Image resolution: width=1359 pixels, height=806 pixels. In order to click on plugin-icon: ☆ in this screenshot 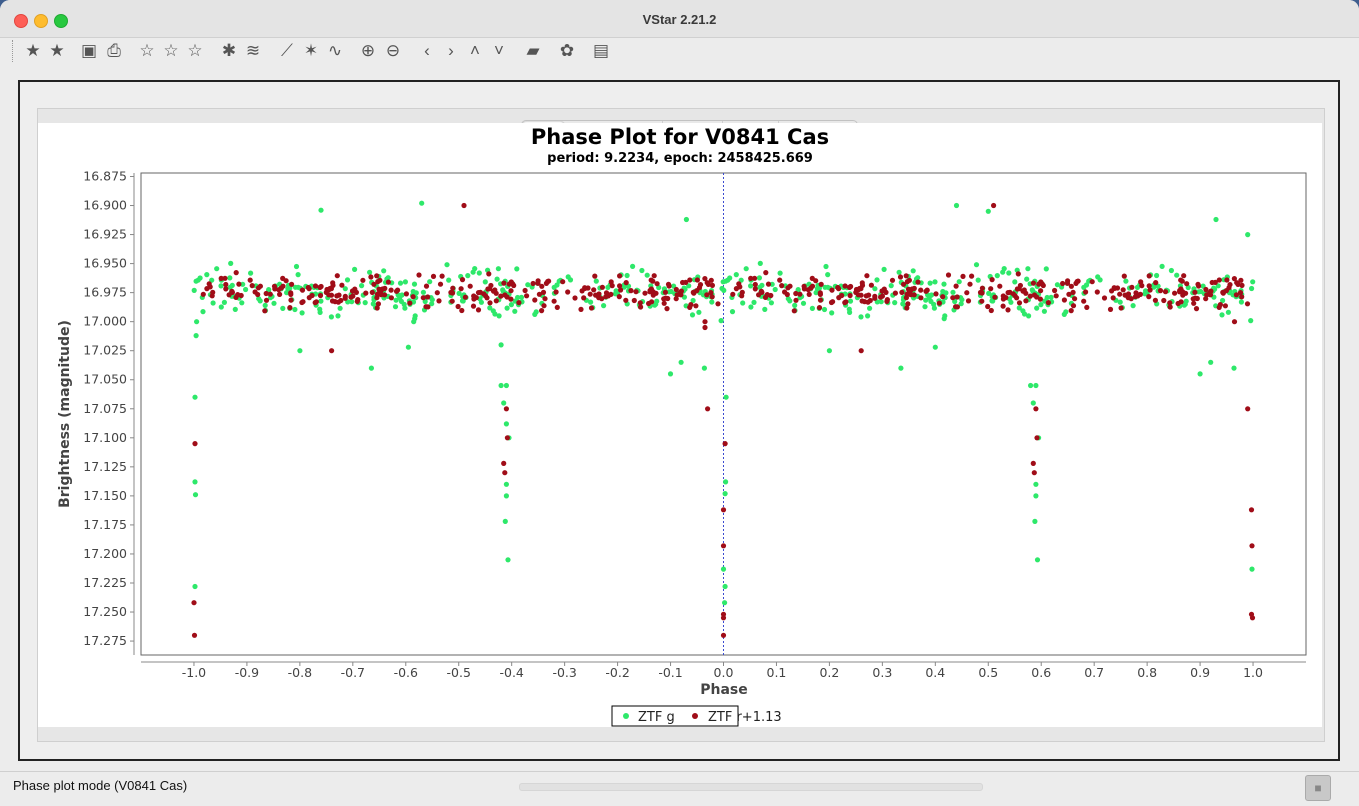, I will do `click(171, 51)`.